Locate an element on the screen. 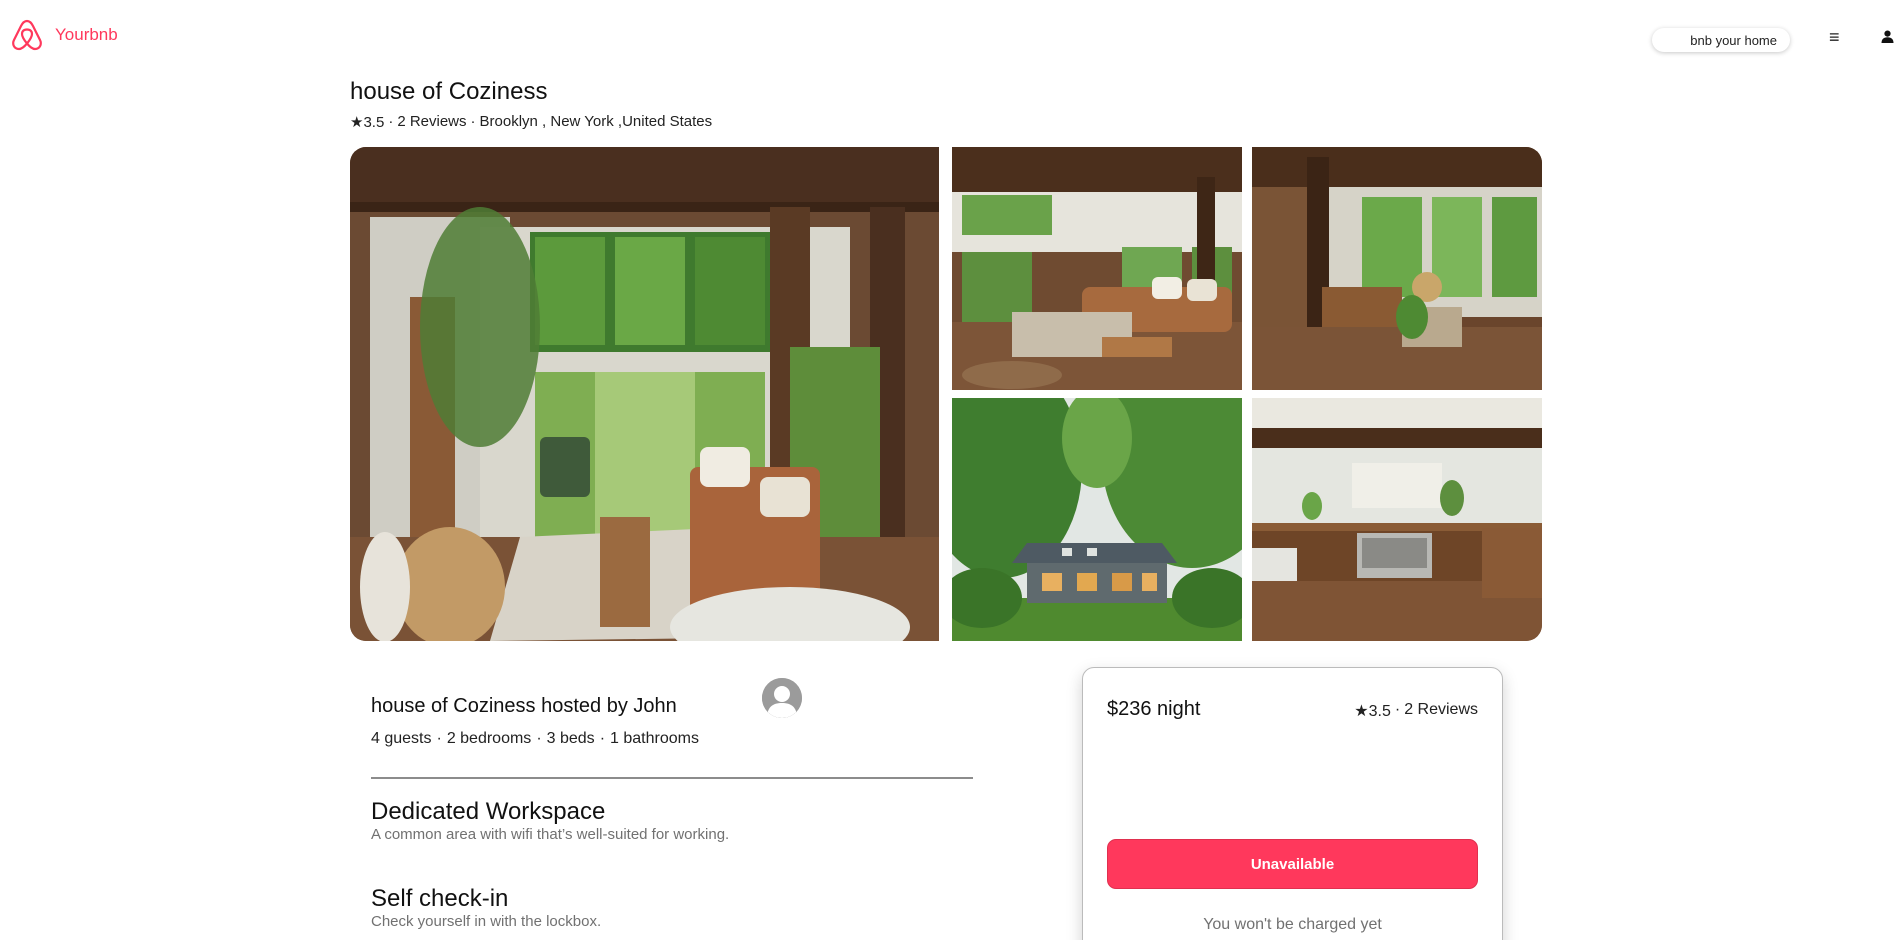 This screenshot has width=1902, height=940. feature-title-self-checkin: Self check-in is located at coordinates (440, 898).